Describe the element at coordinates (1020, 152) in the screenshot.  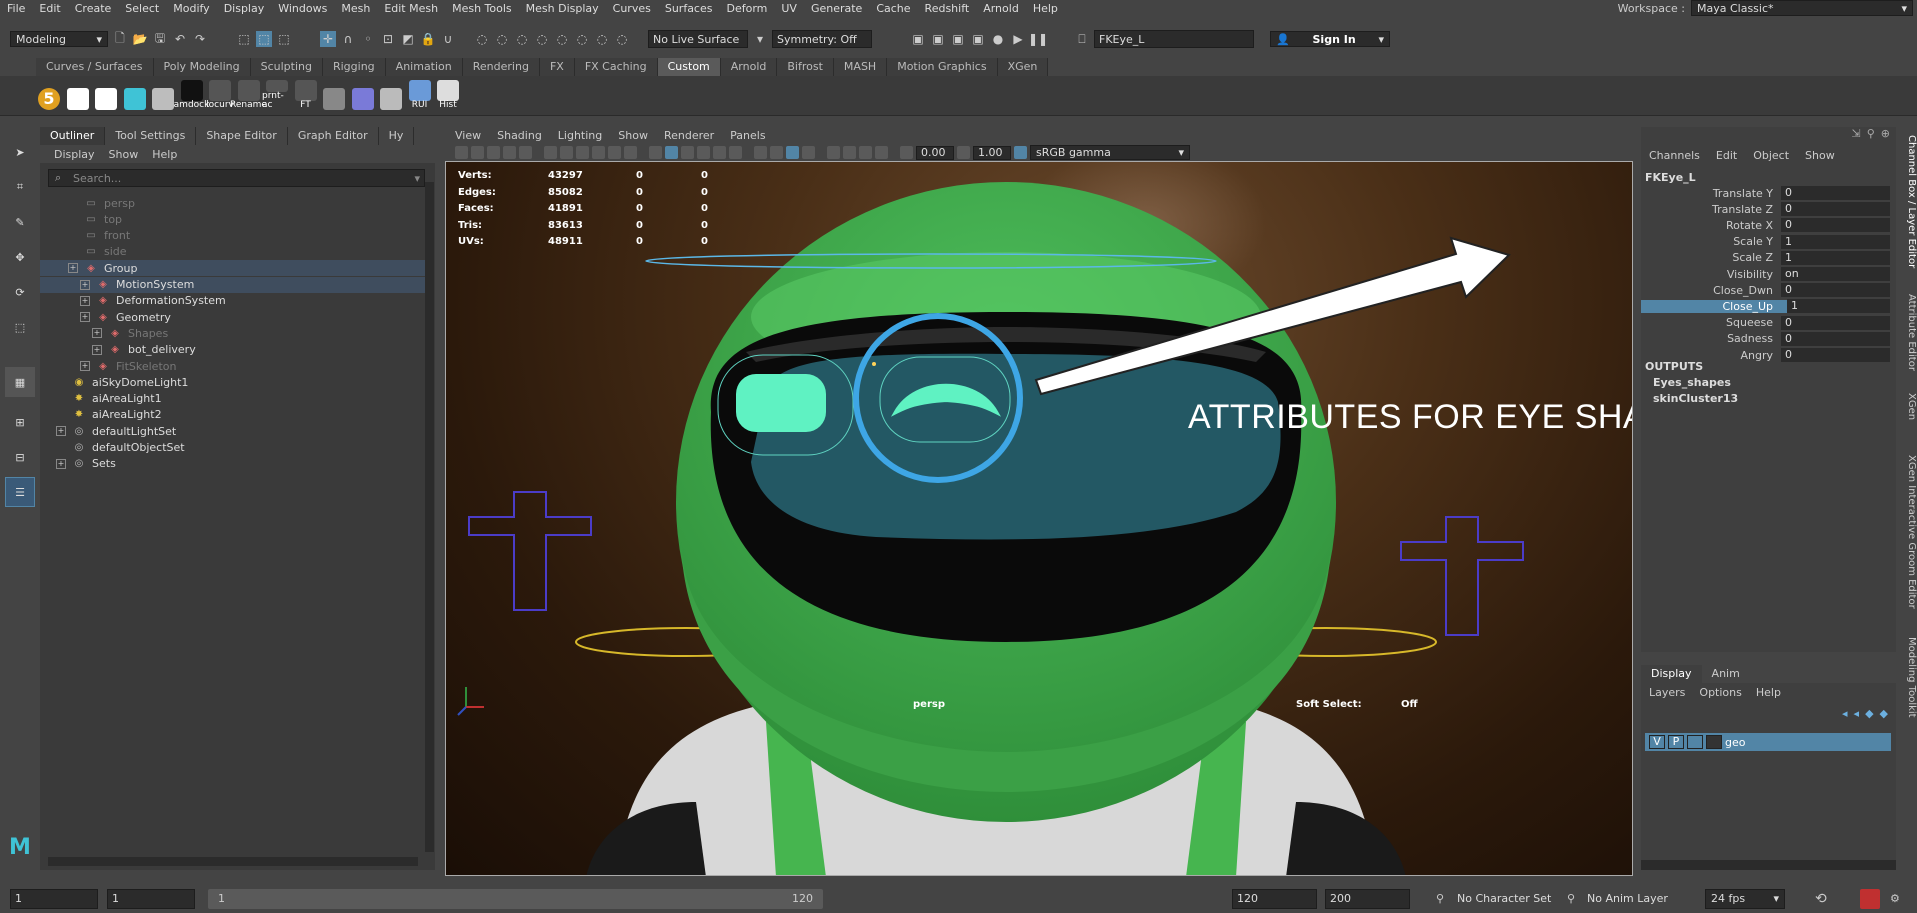
I see `color-management-icon` at that location.